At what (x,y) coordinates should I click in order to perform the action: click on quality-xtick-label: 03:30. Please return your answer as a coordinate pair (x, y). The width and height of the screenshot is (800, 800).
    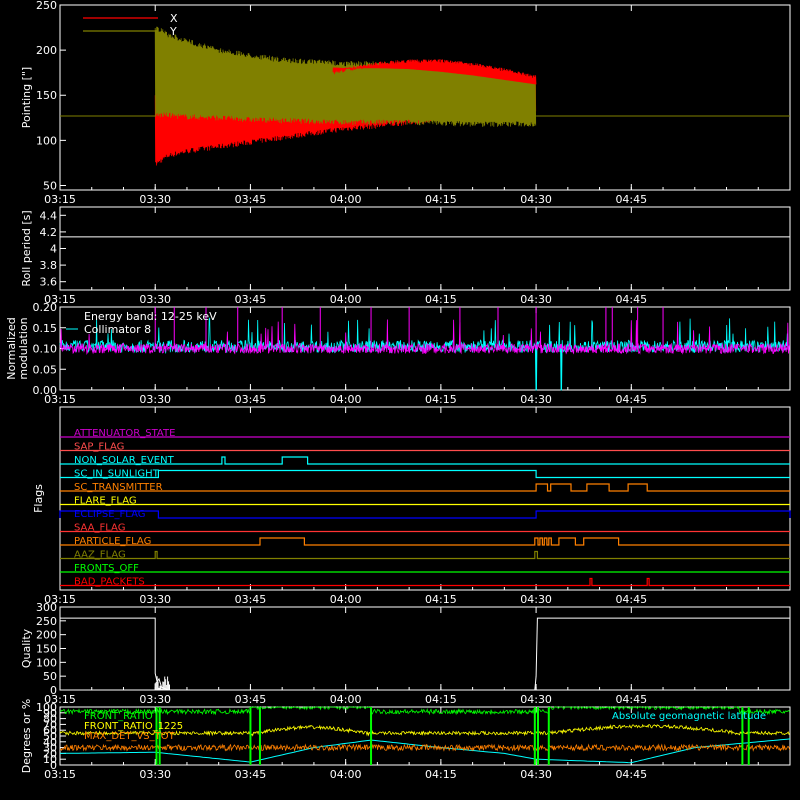
    Looking at the image, I should click on (155, 699).